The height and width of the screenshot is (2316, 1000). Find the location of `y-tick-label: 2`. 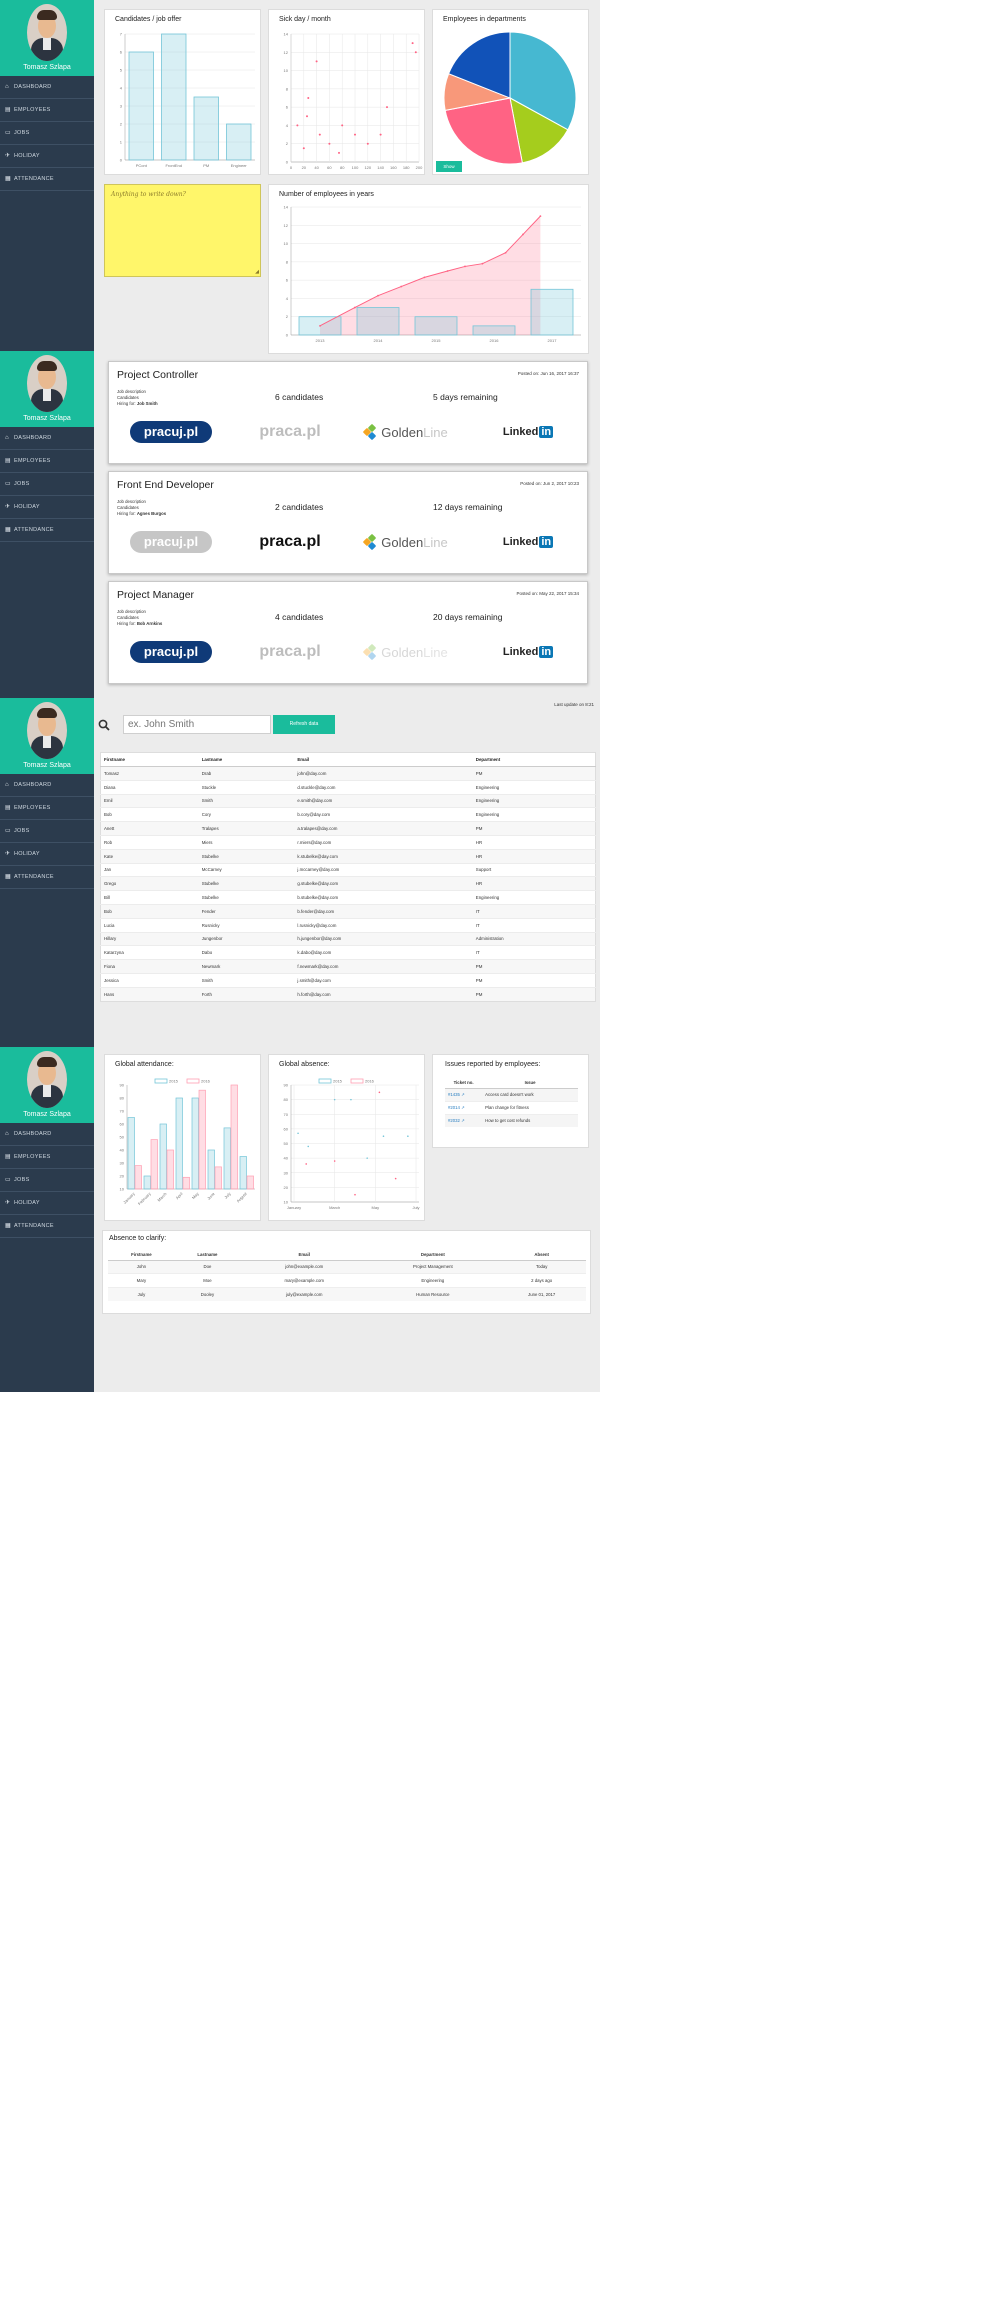

y-tick-label: 2 is located at coordinates (287, 316).